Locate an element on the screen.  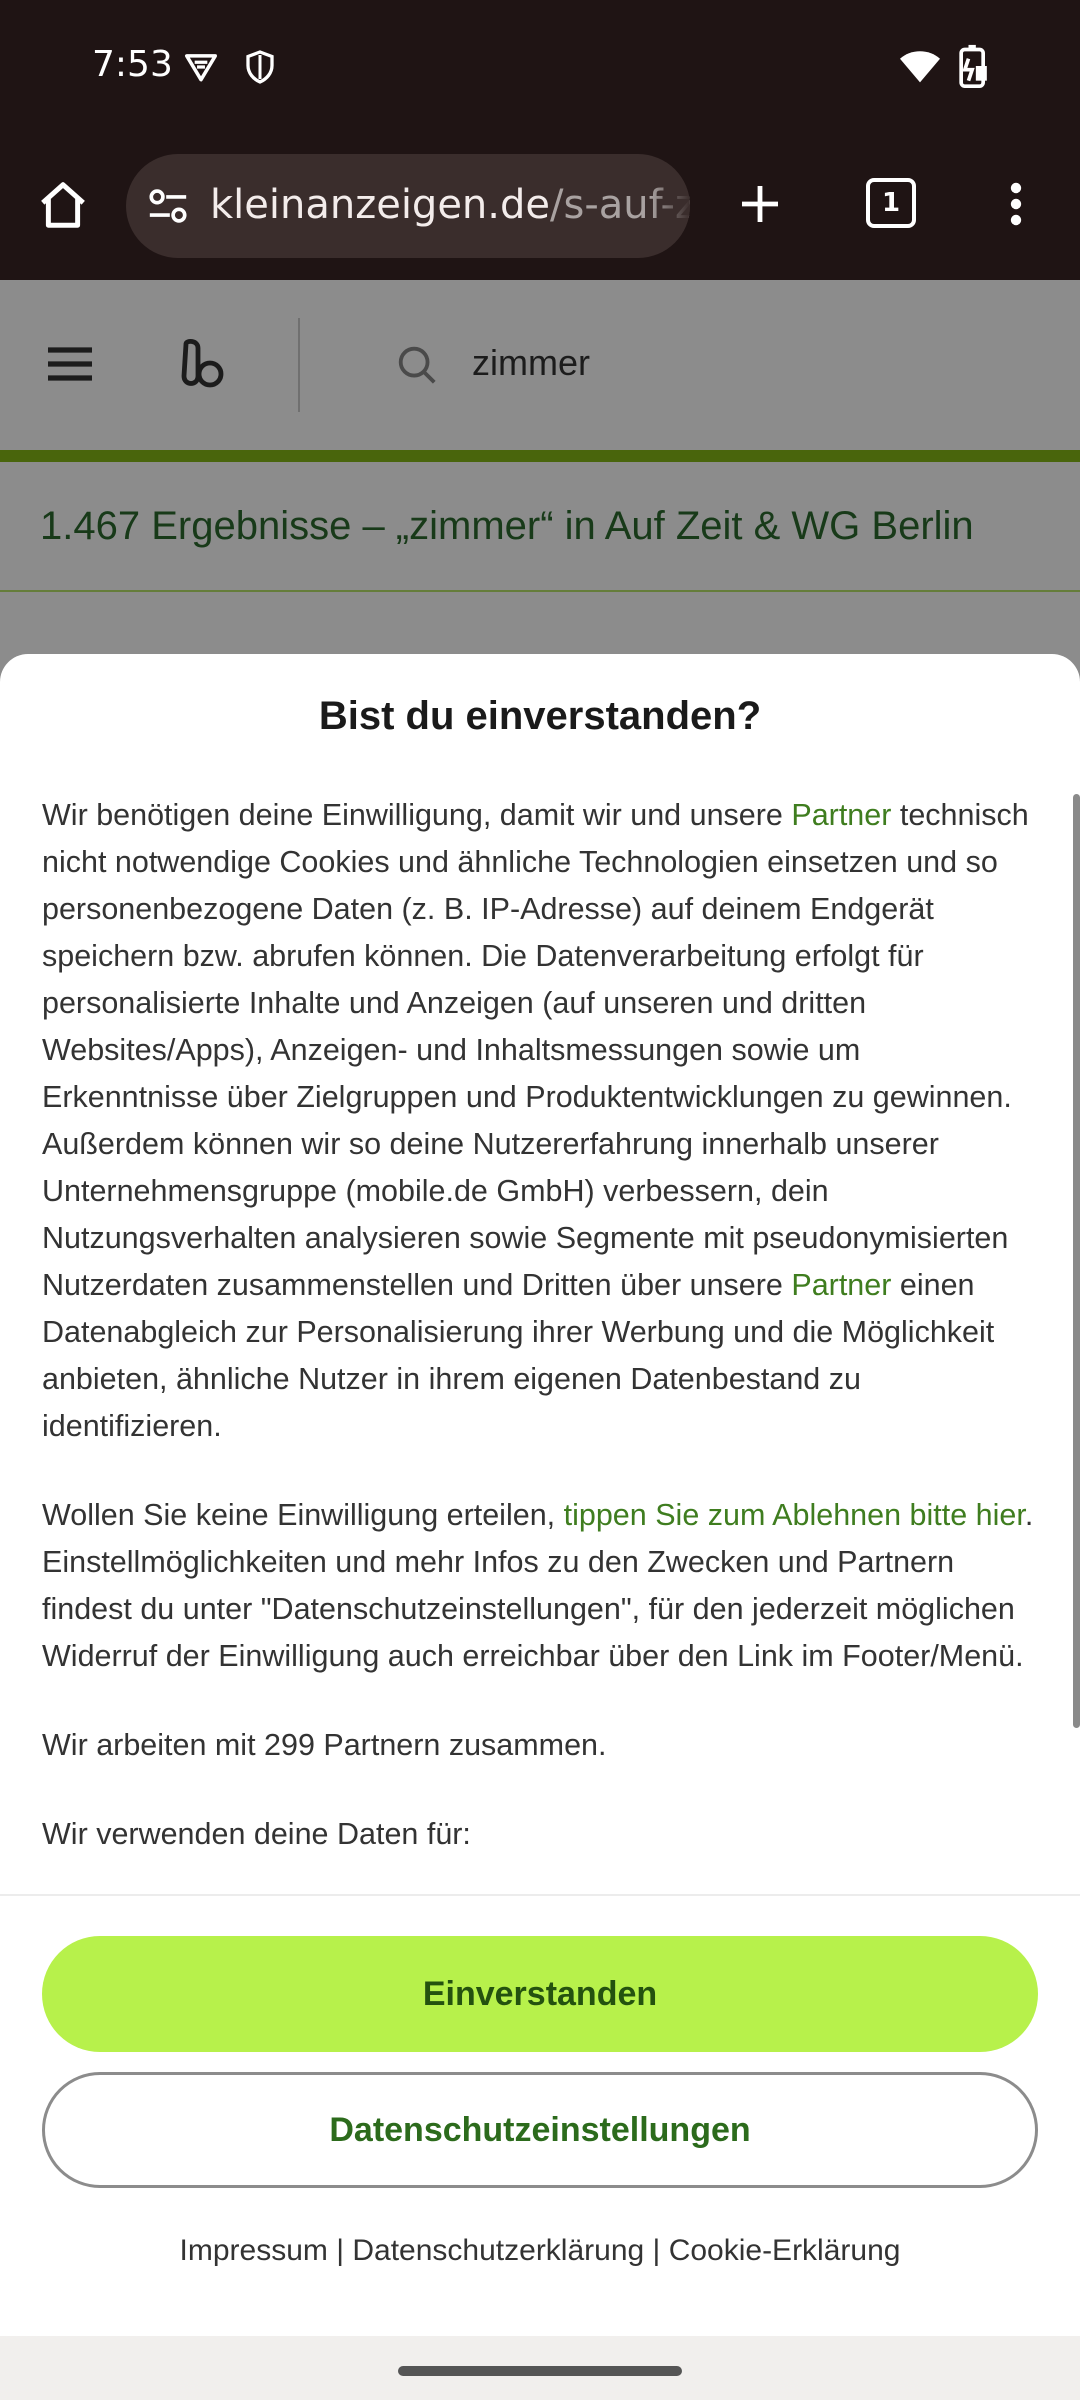
browser-toolbar: kleinanzeigen.de/s-auf-z 1 is located at coordinates (540, 210).